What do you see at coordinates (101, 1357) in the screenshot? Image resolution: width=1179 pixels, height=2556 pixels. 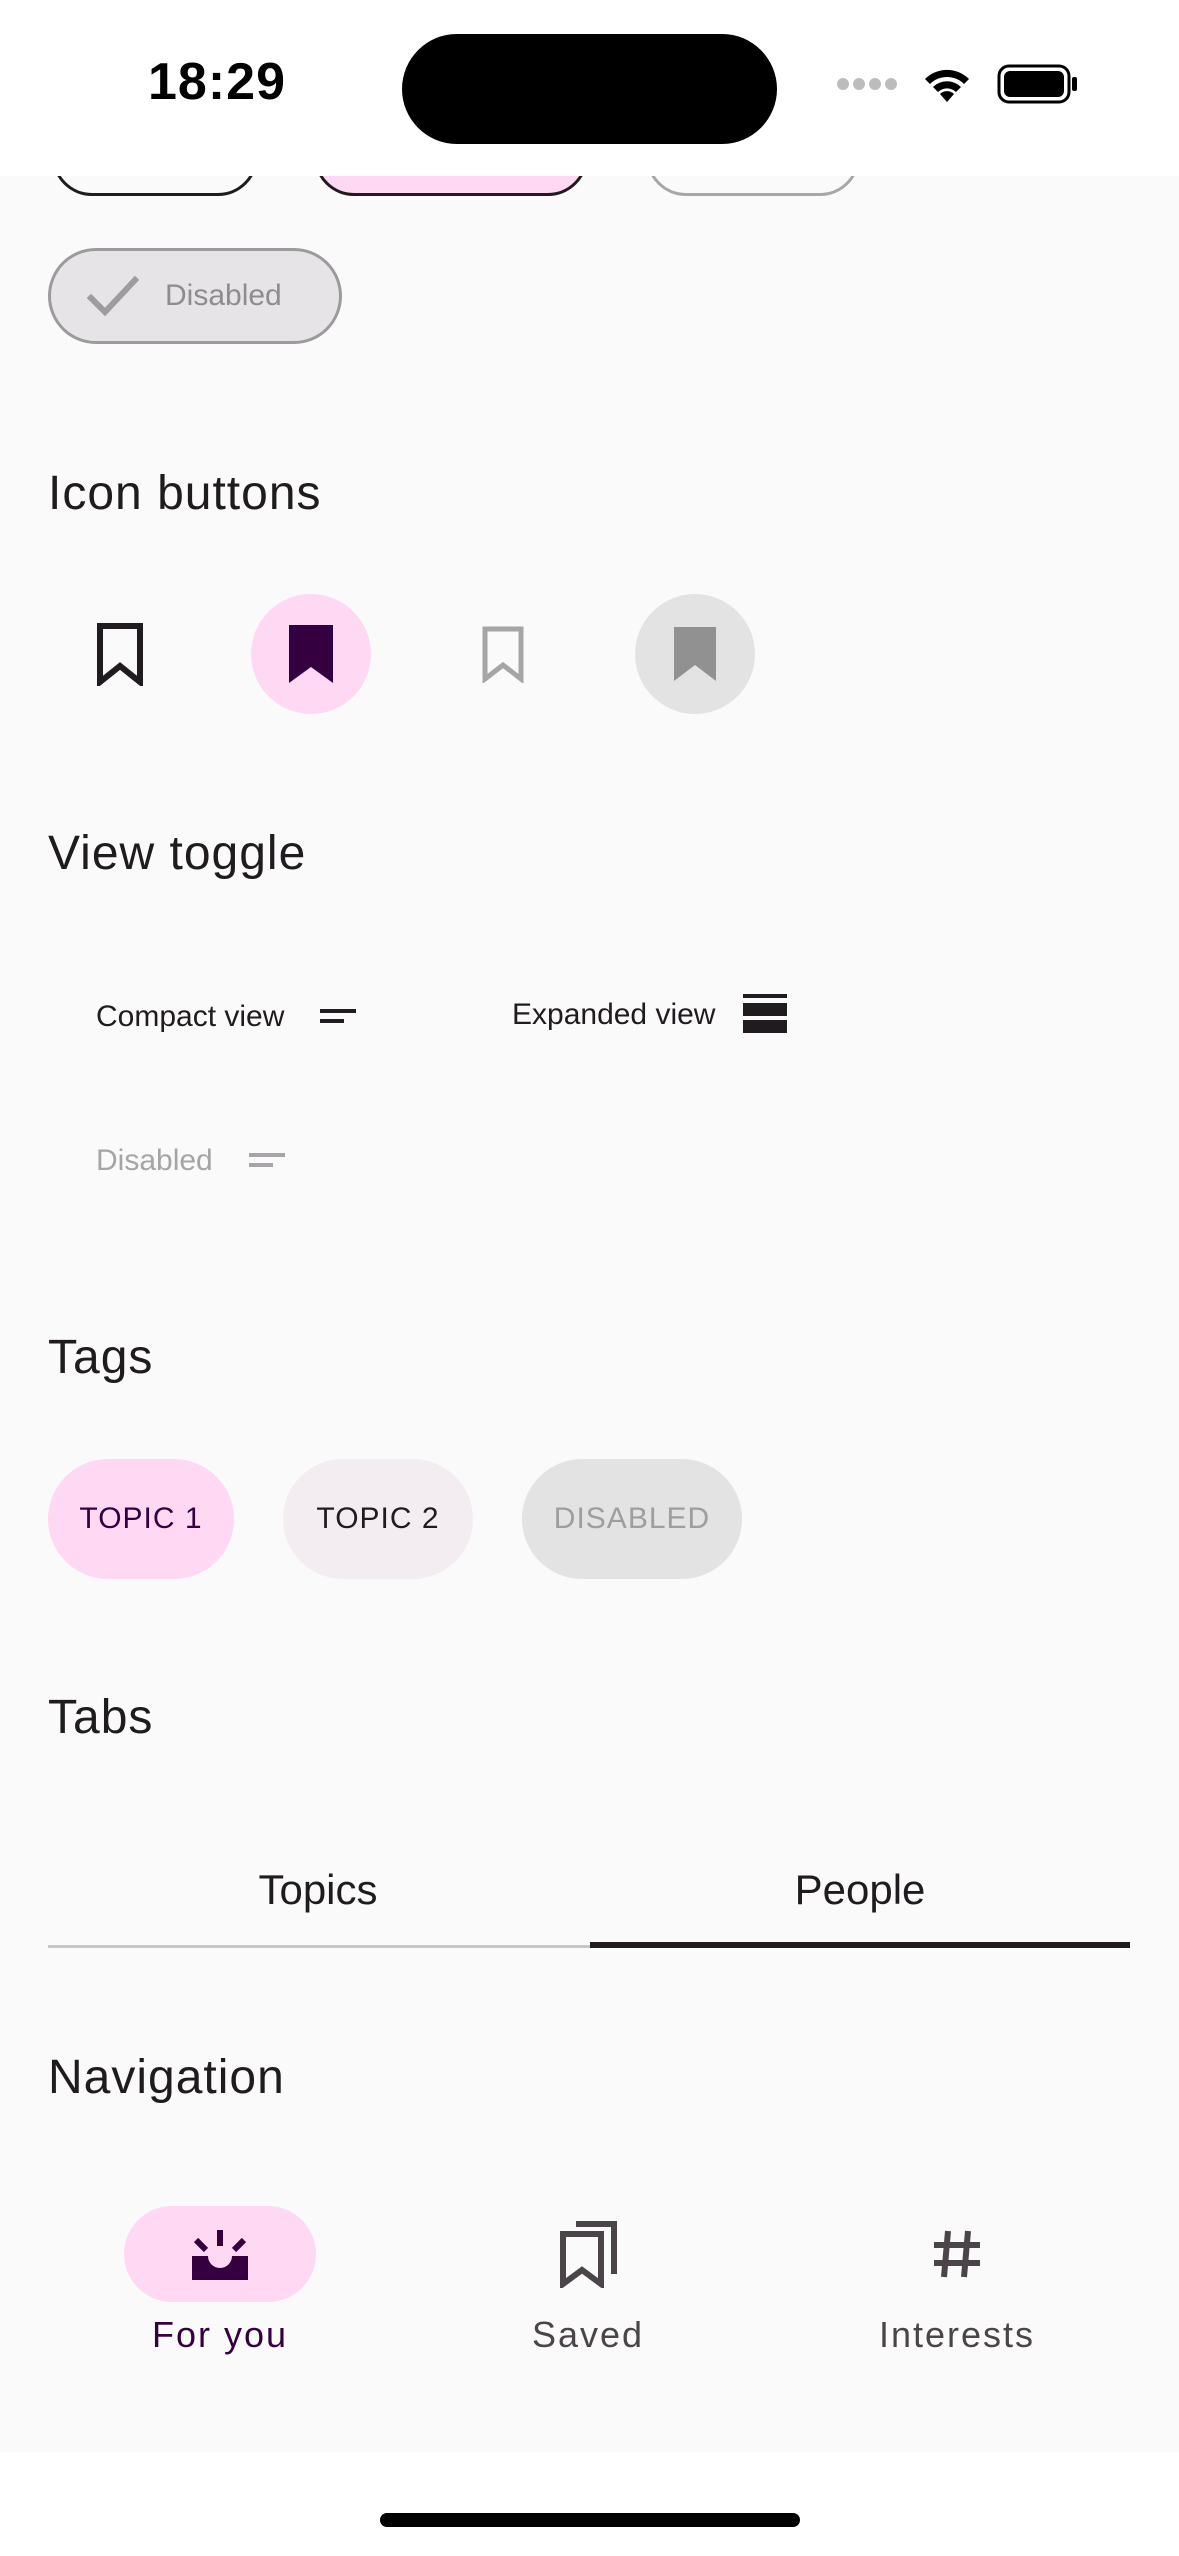 I see `section-title-tags: Tags` at bounding box center [101, 1357].